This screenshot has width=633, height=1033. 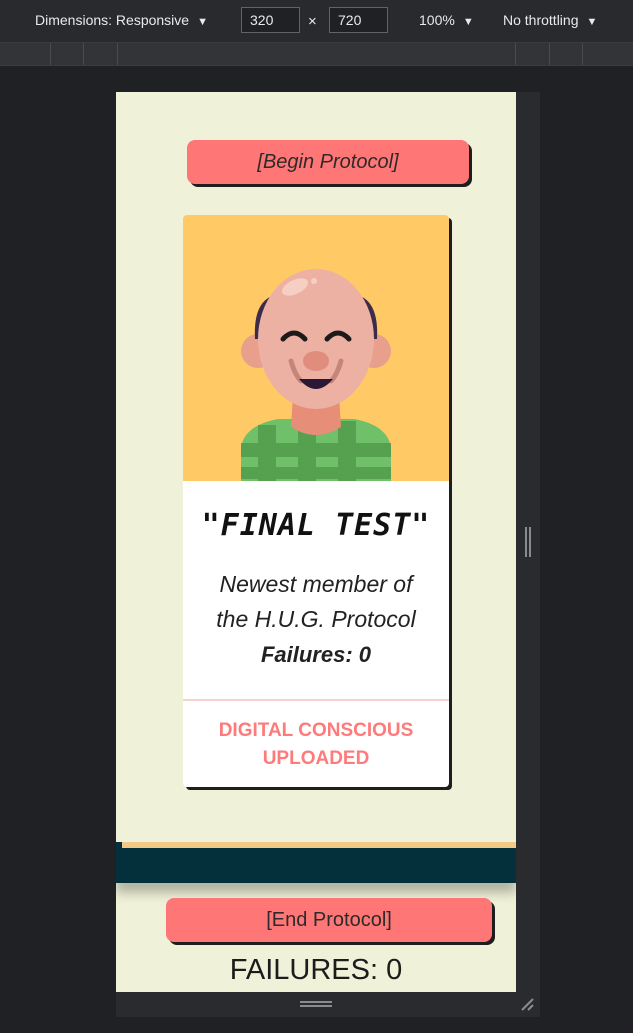 I want to click on card-divider, so click(x=316, y=700).